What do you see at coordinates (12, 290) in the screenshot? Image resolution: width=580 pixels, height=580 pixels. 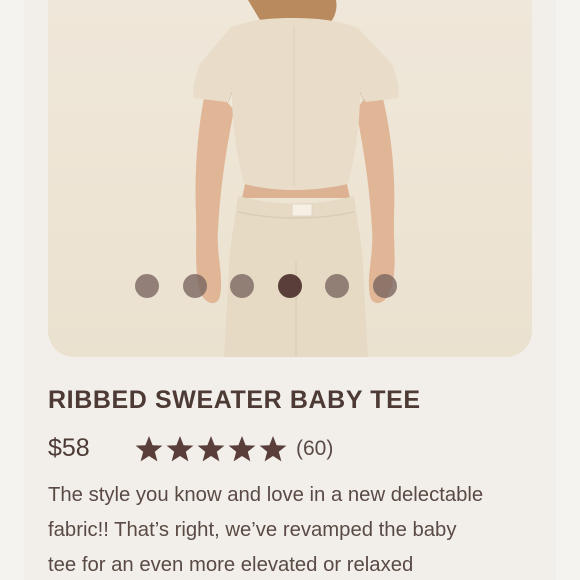 I see `left-gutter` at bounding box center [12, 290].